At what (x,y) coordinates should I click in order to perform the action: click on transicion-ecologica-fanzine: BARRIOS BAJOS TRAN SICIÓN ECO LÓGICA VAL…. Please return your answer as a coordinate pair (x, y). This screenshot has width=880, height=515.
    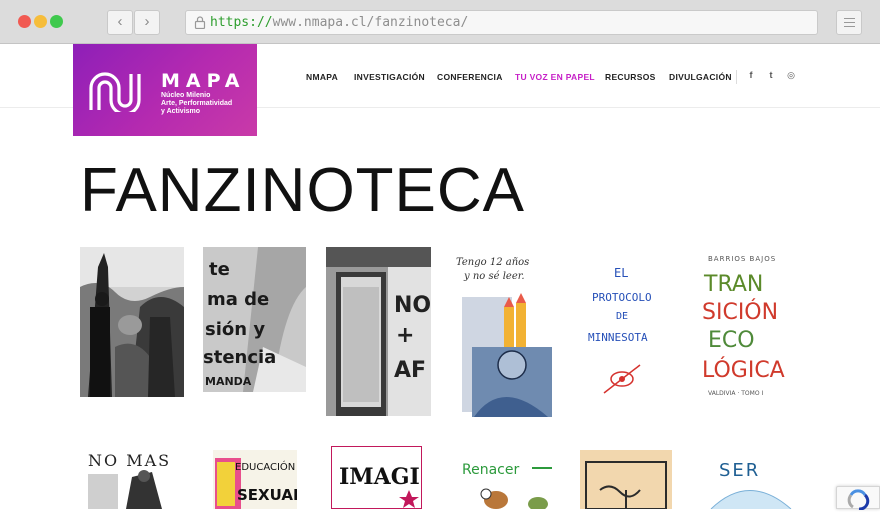
    Looking at the image, I should click on (747, 327).